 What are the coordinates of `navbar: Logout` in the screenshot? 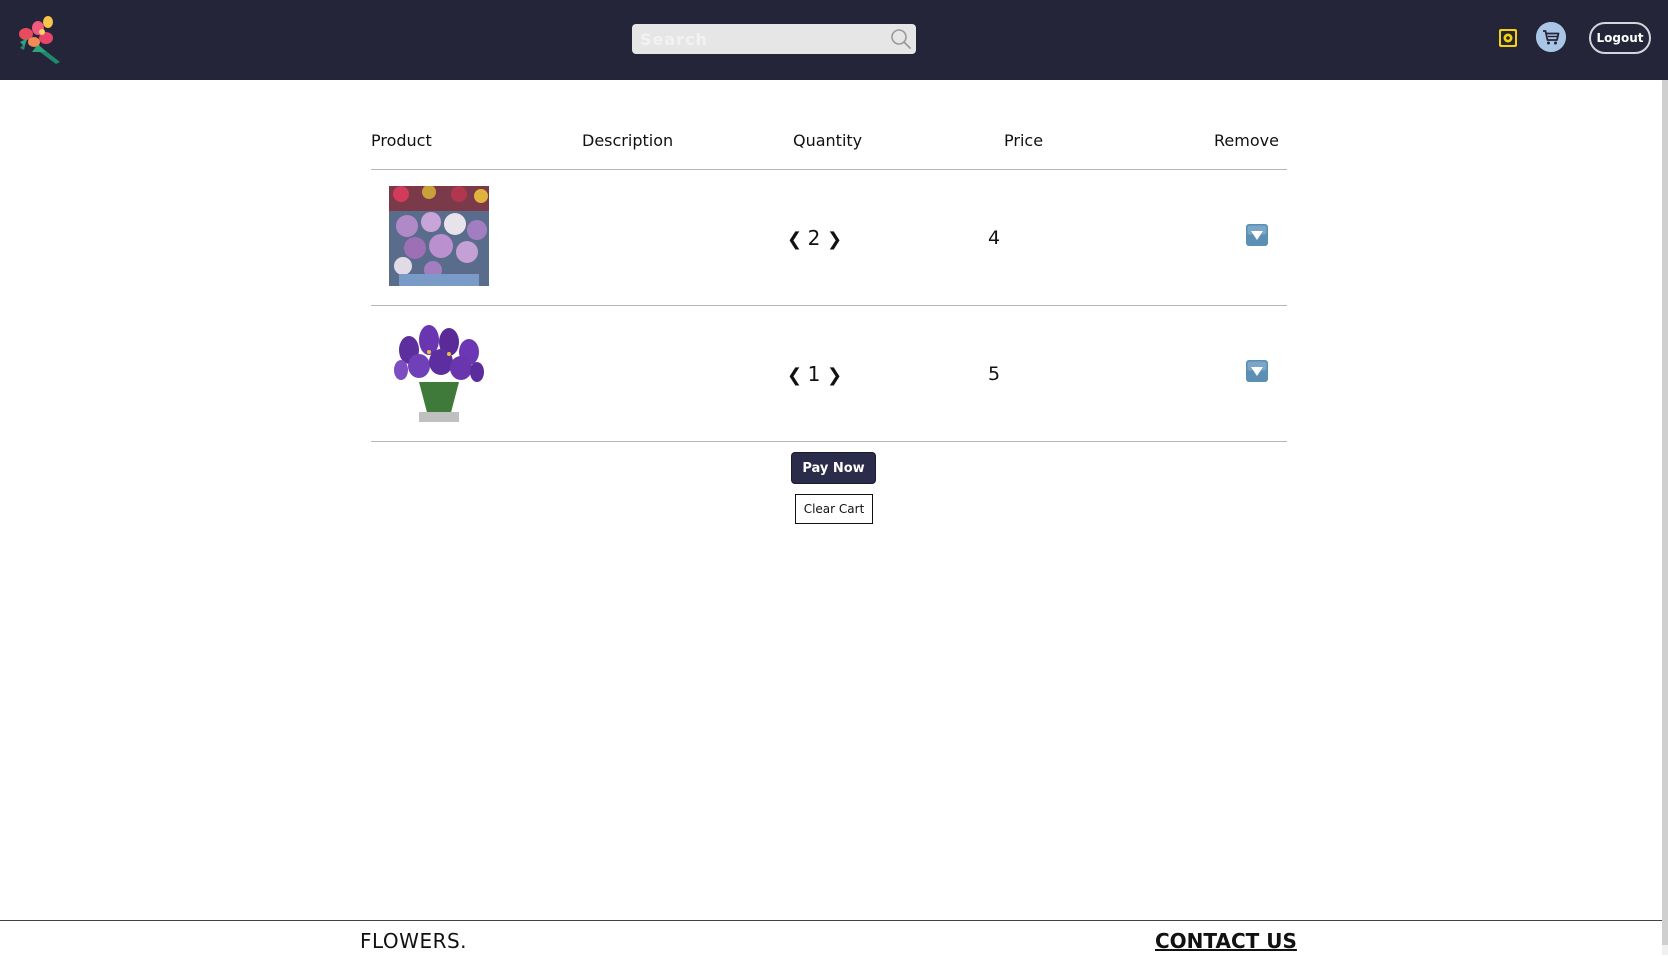 It's located at (834, 40).